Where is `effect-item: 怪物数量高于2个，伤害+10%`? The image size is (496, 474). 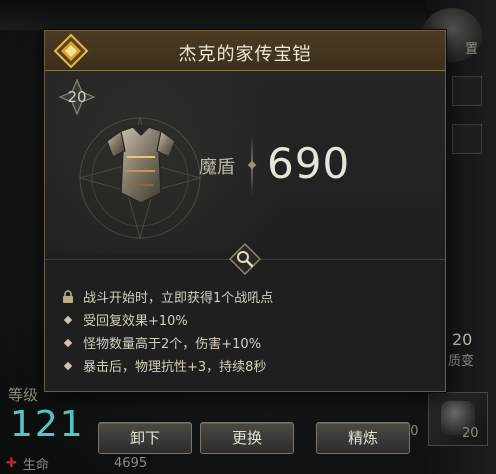
effect-item: 怪物数量高于2个，伤害+10% is located at coordinates (246, 342).